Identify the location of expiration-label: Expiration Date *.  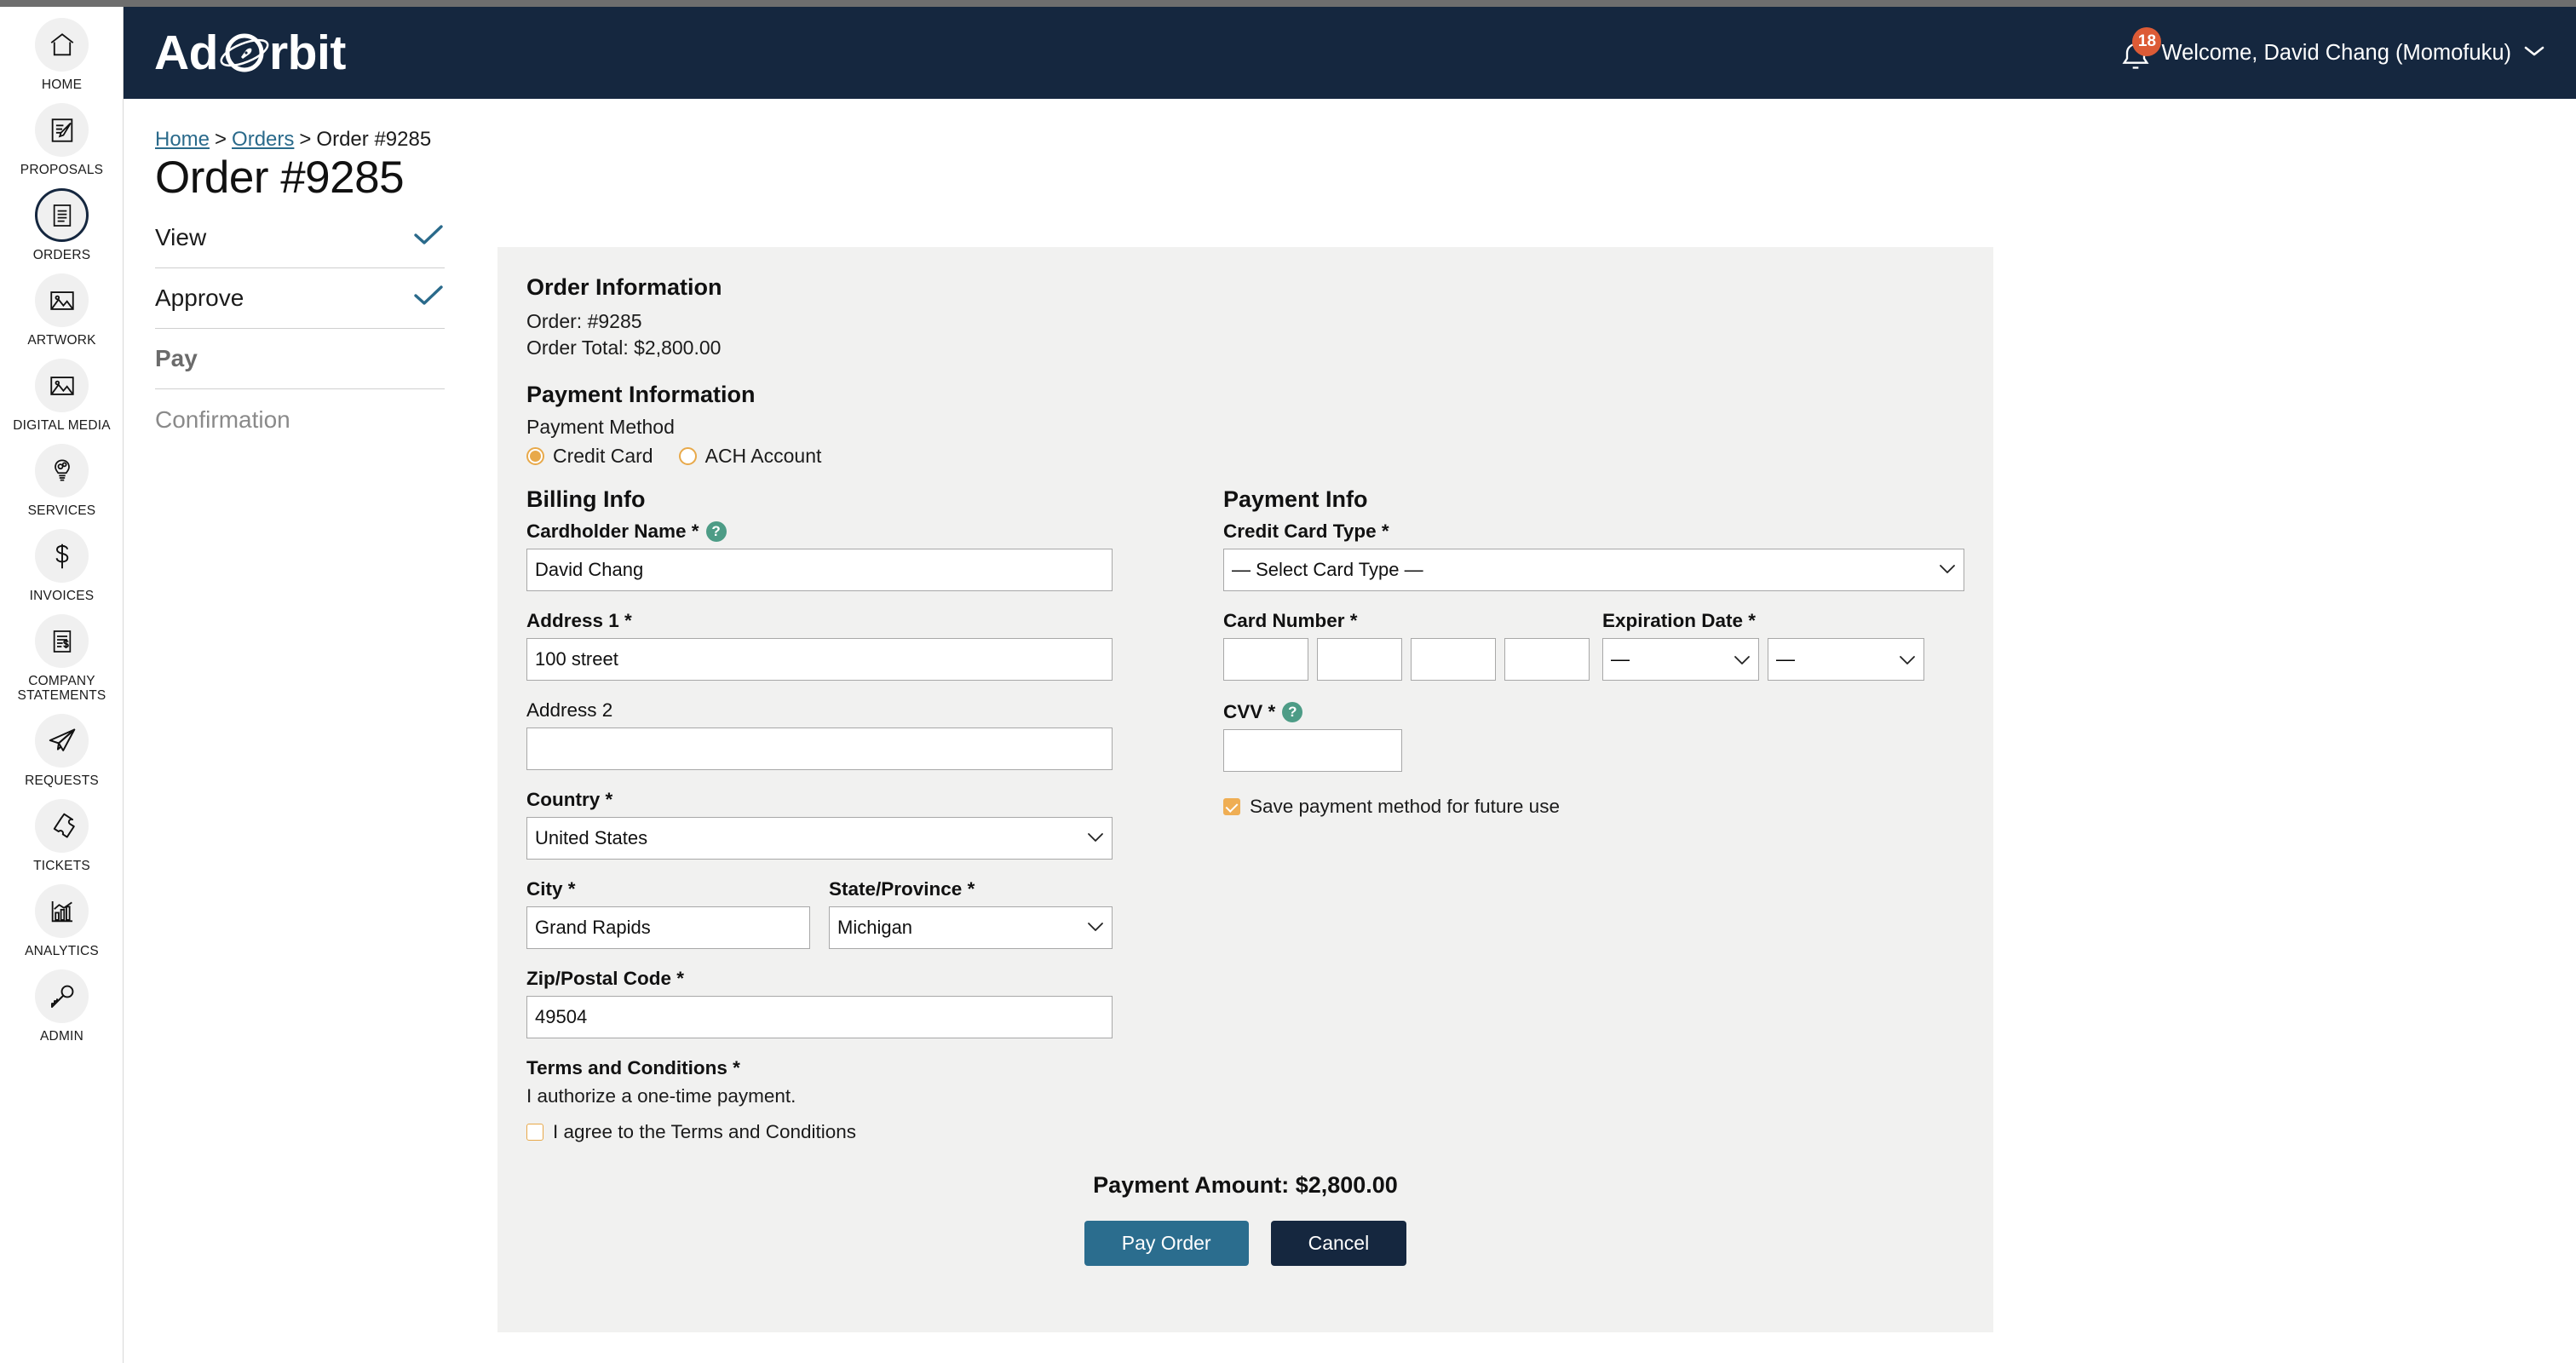
(1679, 620).